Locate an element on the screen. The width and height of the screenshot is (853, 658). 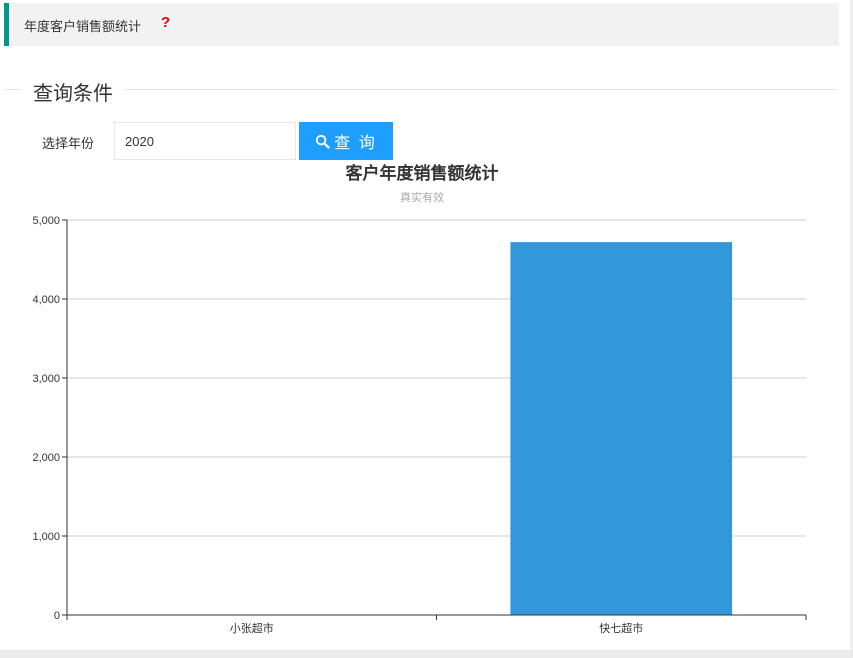
search-icon is located at coordinates (322, 141).